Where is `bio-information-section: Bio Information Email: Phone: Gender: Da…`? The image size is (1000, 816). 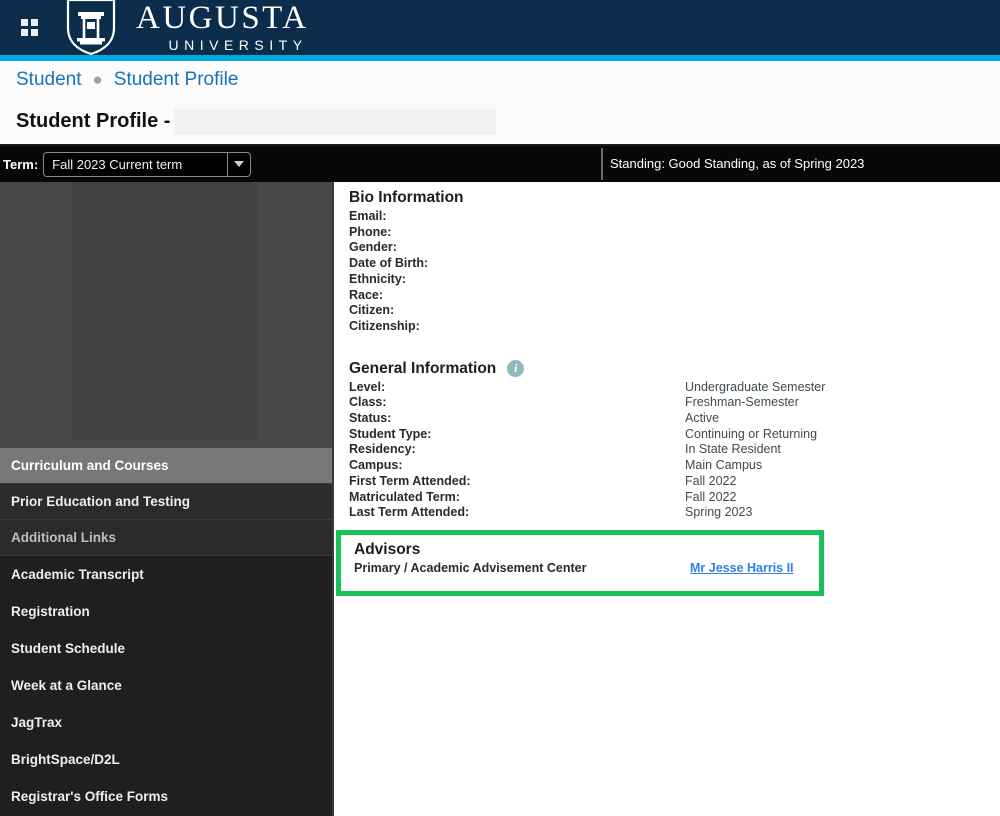 bio-information-section: Bio Information Email: Phone: Gender: Da… is located at coordinates (674, 262).